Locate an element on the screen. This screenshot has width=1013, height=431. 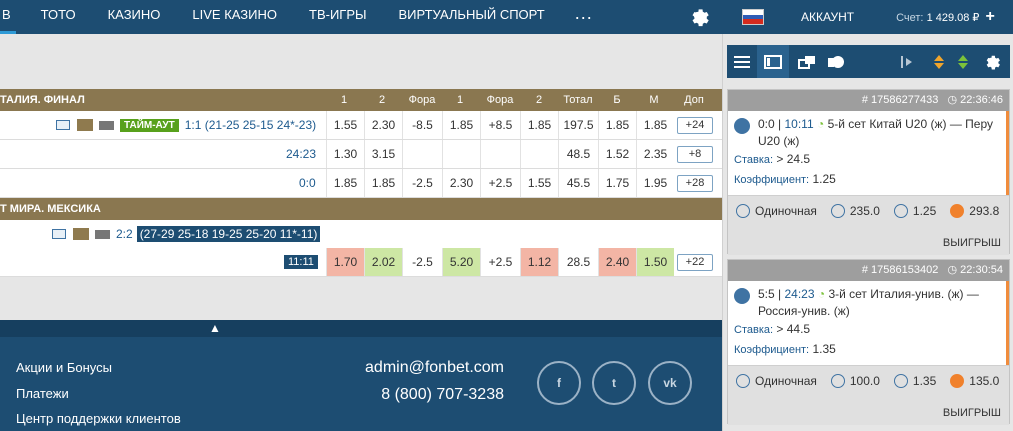
set-scores: (27-29 25-18 19-25 25-20 11*-11) is located at coordinates (228, 234).